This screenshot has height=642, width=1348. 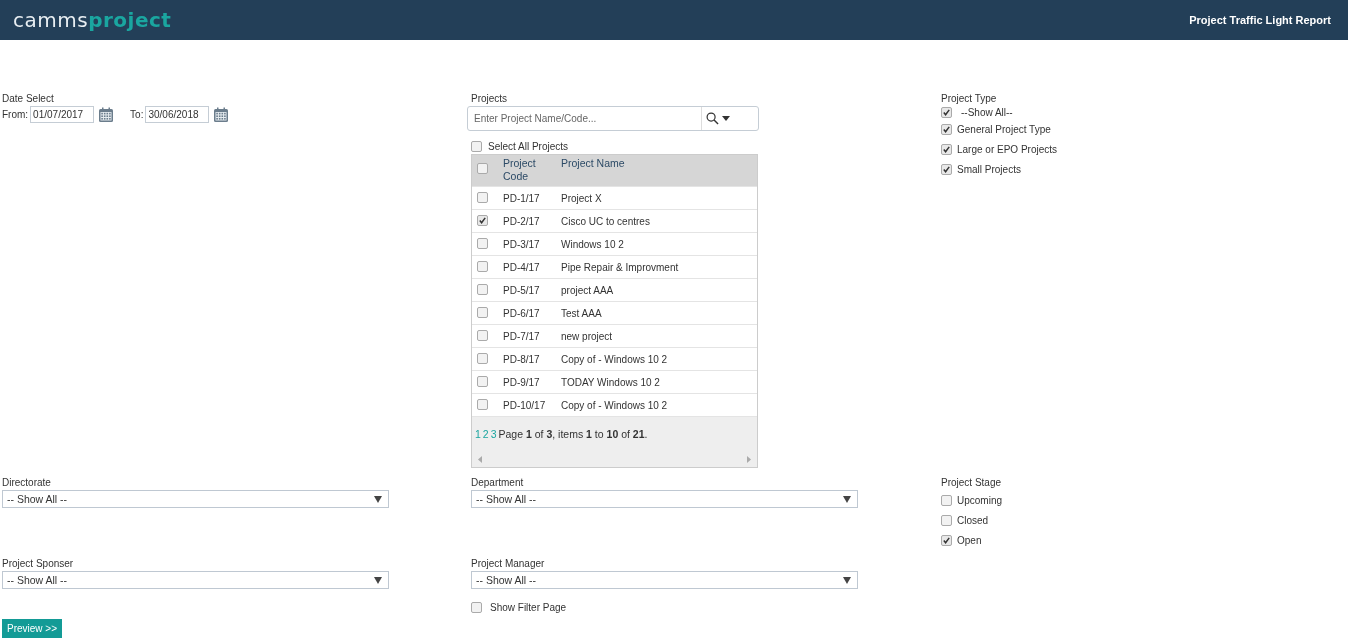 I want to click on field-label: Projects, so click(x=489, y=99).